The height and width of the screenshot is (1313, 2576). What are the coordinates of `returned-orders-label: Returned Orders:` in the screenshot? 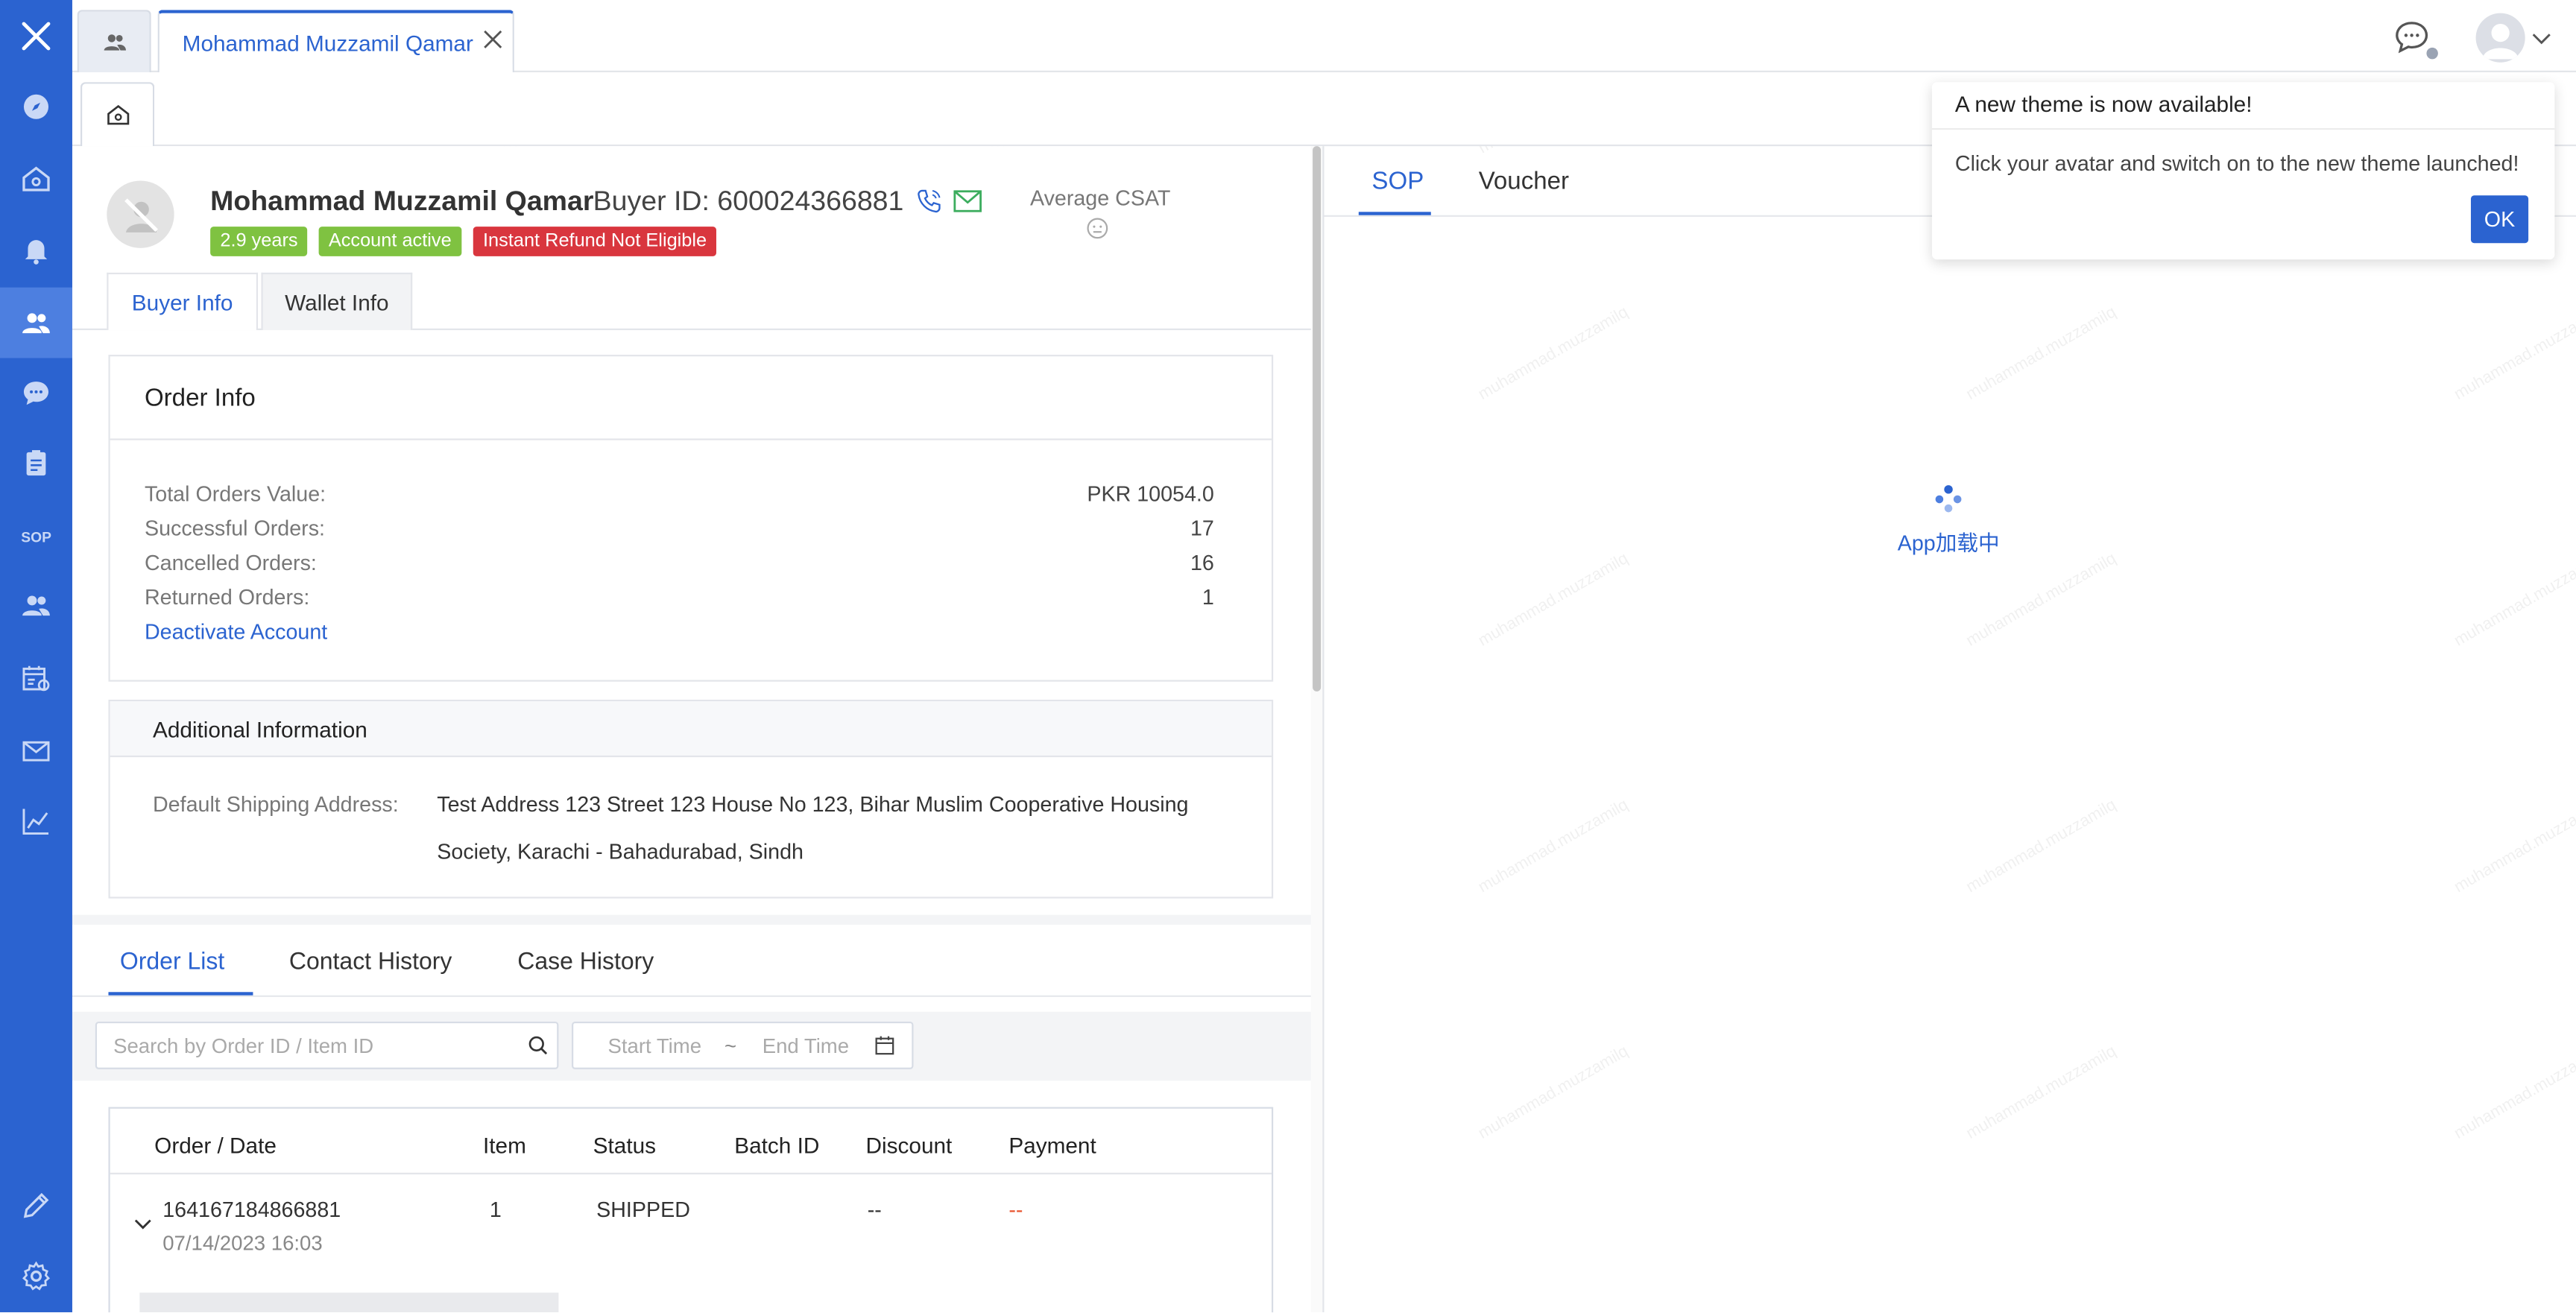 It's located at (227, 597).